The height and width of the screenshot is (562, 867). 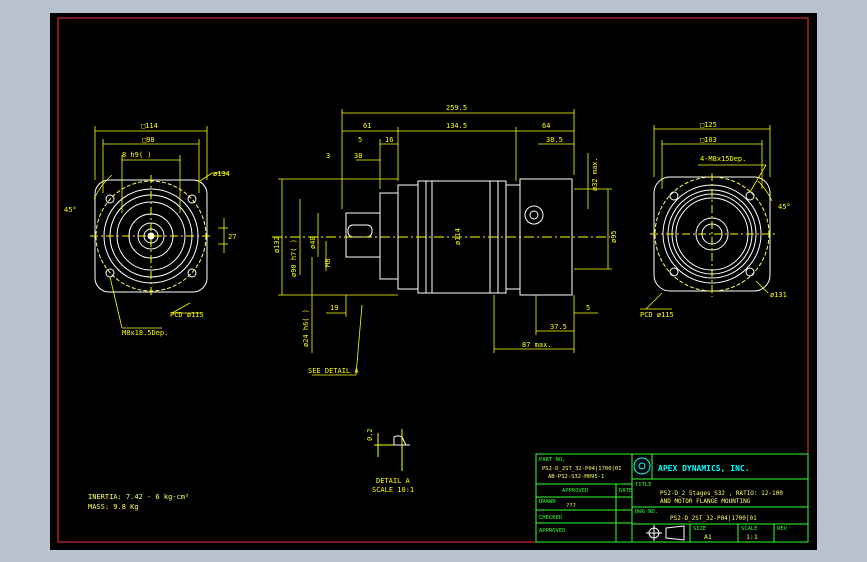 What do you see at coordinates (588, 308) in the screenshot?
I see `dim-5b: 5` at bounding box center [588, 308].